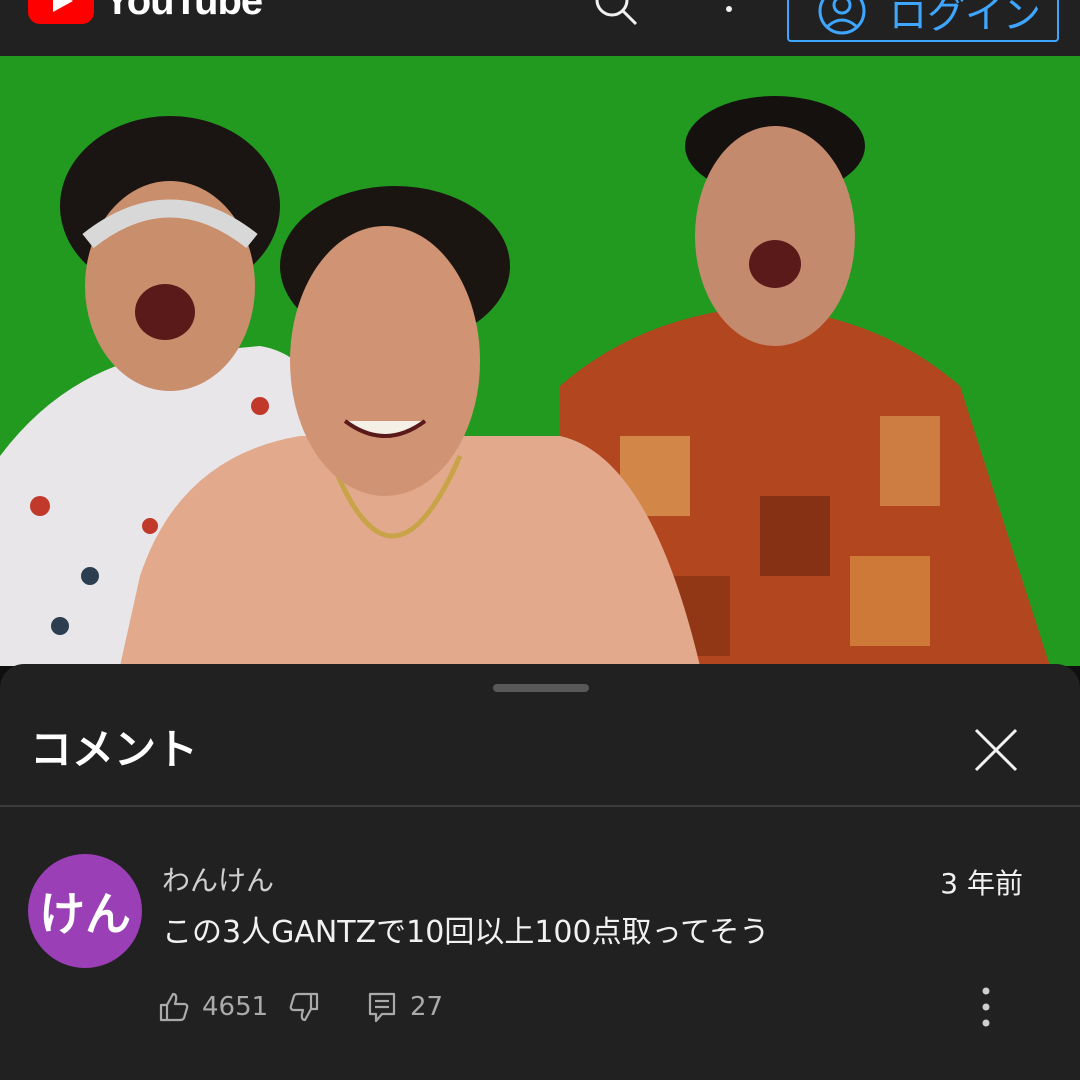 Image resolution: width=1080 pixels, height=1080 pixels. What do you see at coordinates (385, 361) in the screenshot?
I see `center-person-face` at bounding box center [385, 361].